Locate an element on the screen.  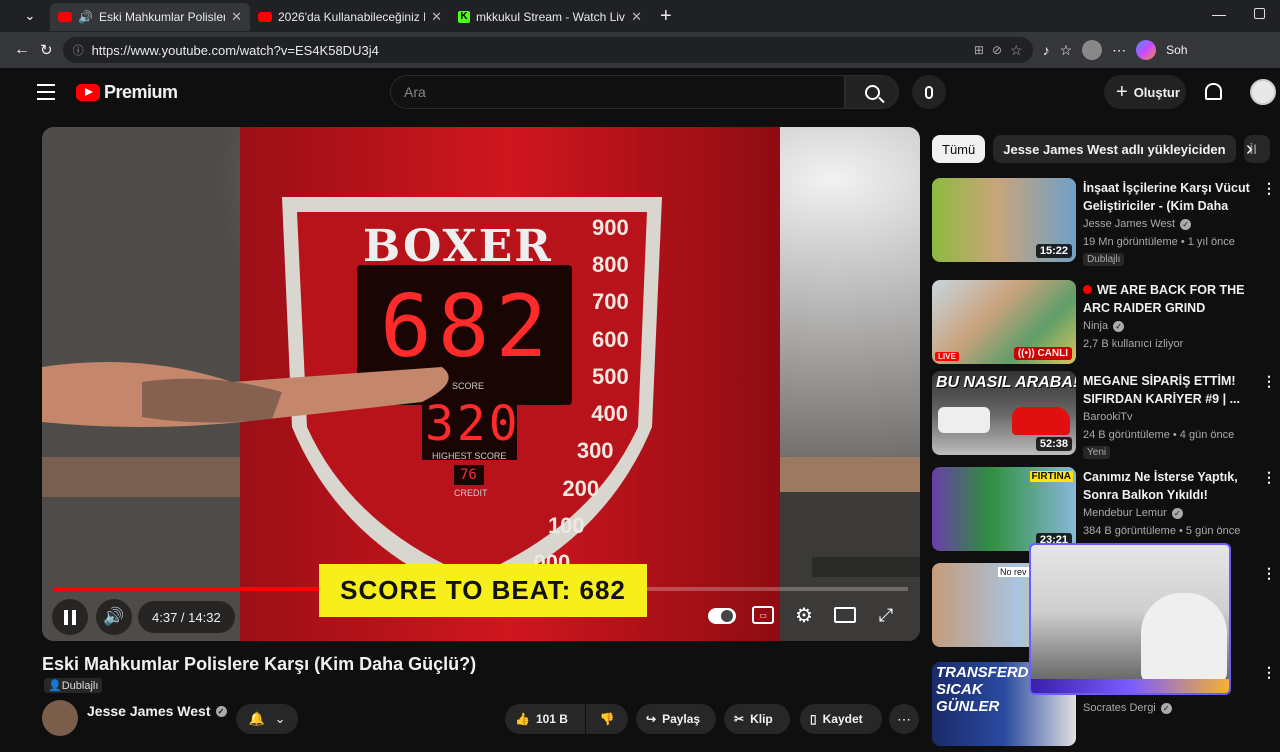
search-button is located at coordinates (872, 92).